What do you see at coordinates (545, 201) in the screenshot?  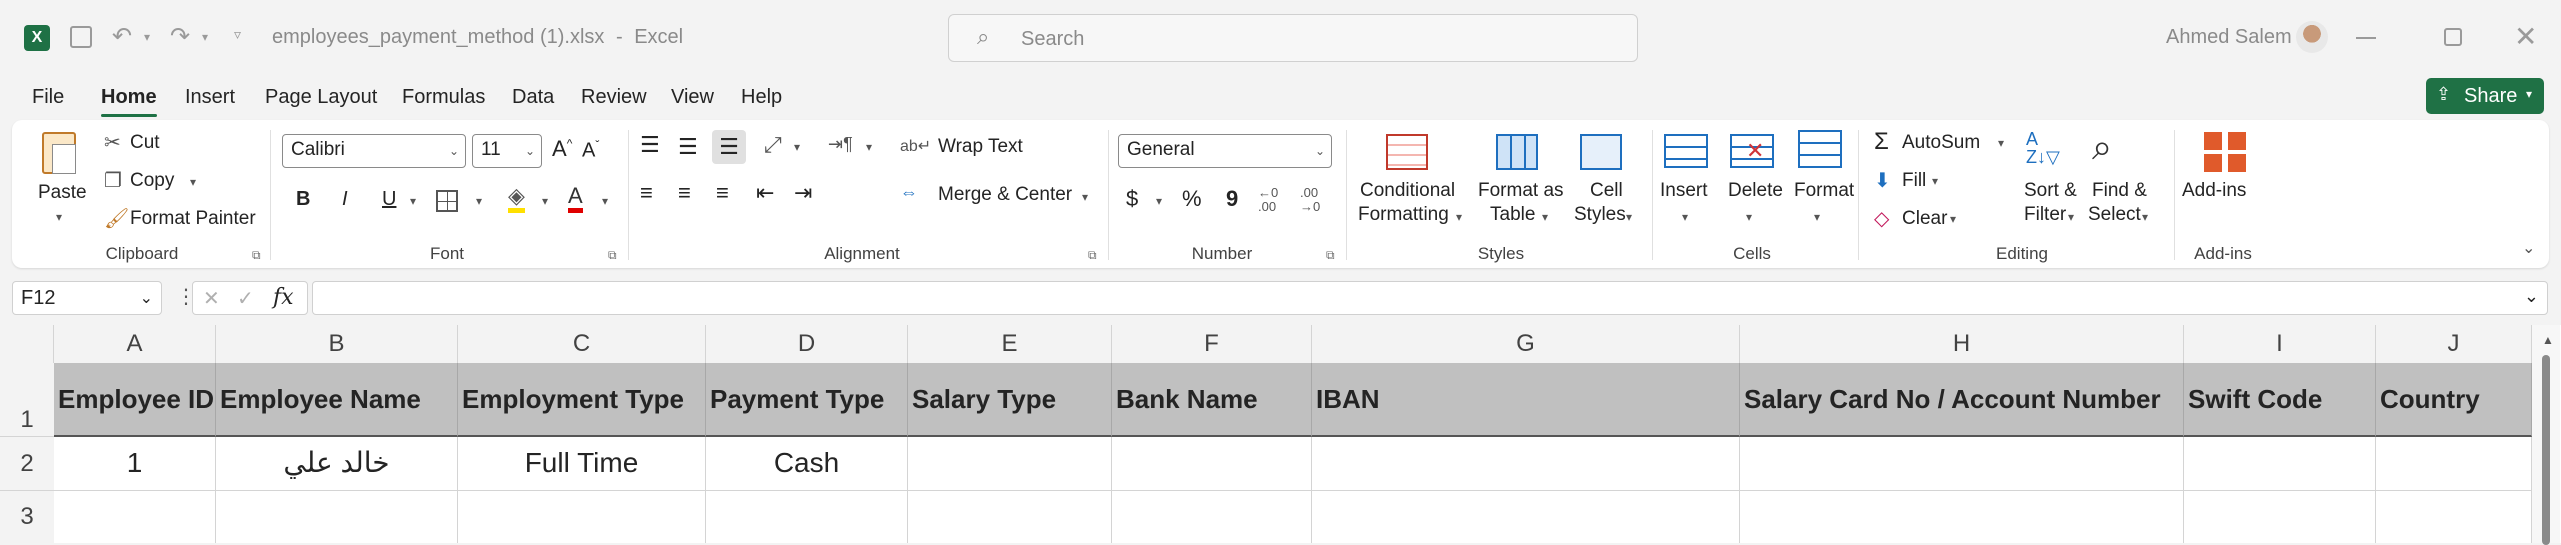 I see `fill-color-dropdown-icon: ▾` at bounding box center [545, 201].